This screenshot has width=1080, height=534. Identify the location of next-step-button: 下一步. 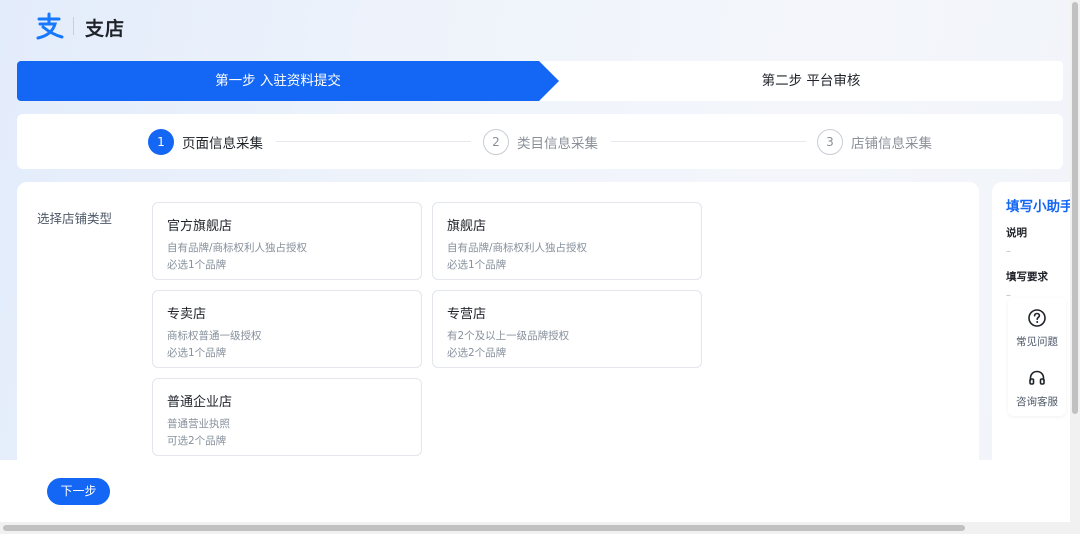
(78, 491).